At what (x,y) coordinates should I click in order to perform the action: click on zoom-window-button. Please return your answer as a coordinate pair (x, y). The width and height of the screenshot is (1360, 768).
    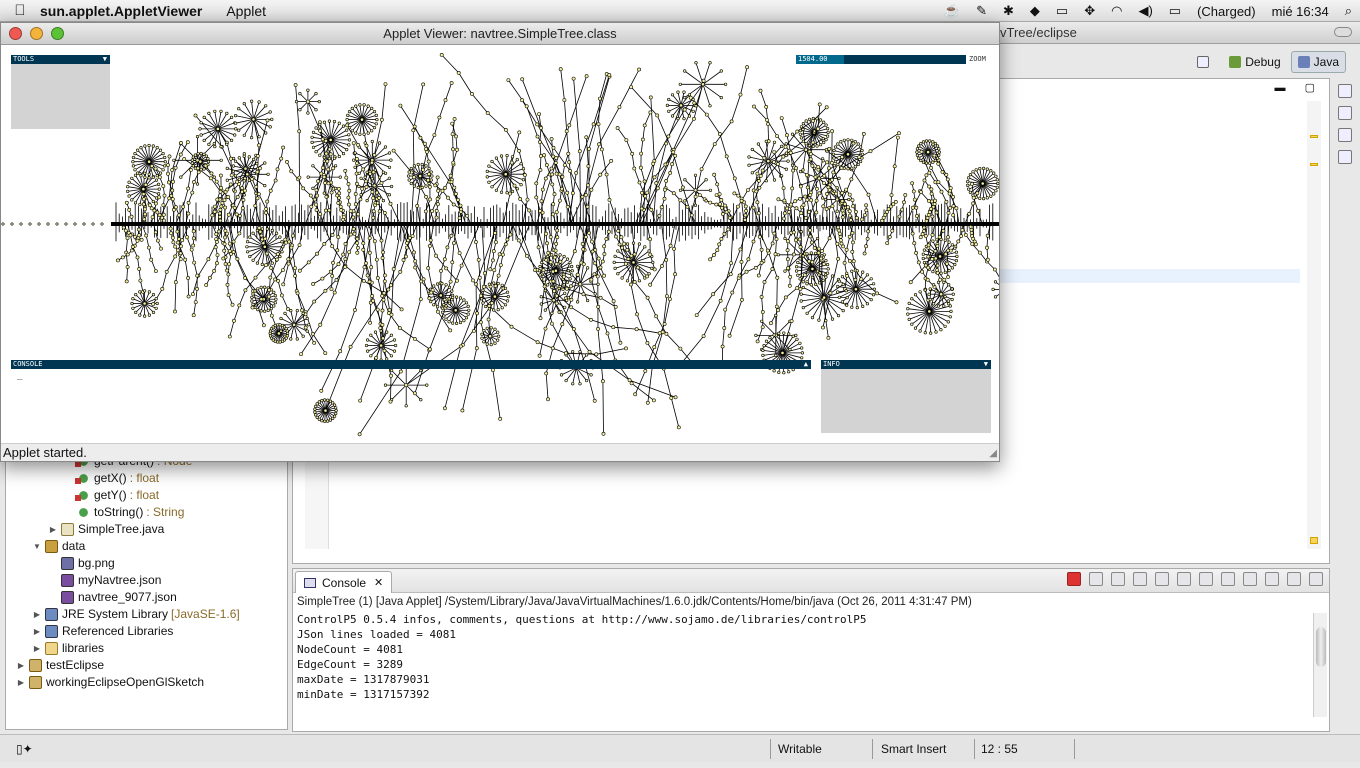
    Looking at the image, I should click on (57, 33).